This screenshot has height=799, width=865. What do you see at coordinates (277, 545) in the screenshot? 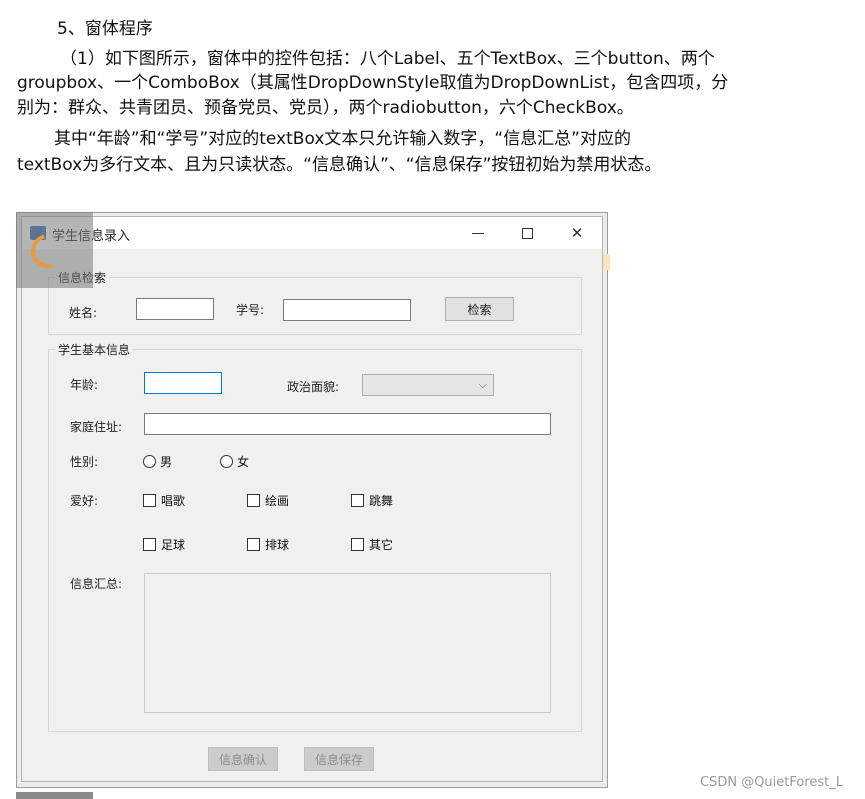
I see `hobby-volleyball-label: 排球` at bounding box center [277, 545].